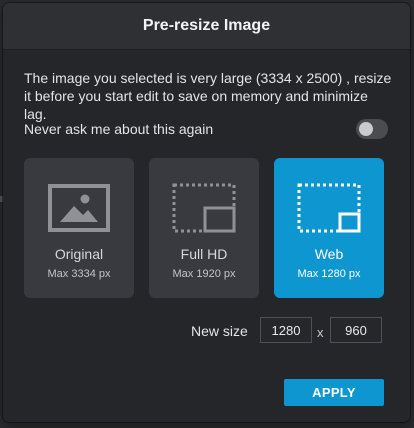 The height and width of the screenshot is (428, 414). I want to click on option-full-hd: Full HD Max 1920 px, so click(204, 228).